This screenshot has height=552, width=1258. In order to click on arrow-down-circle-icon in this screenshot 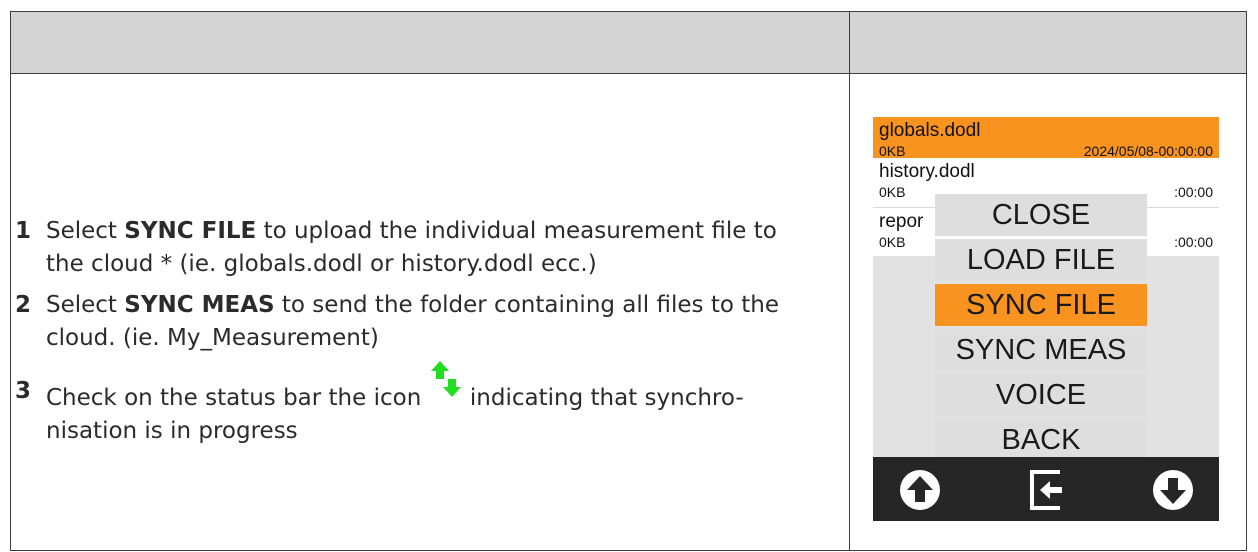, I will do `click(1173, 490)`.